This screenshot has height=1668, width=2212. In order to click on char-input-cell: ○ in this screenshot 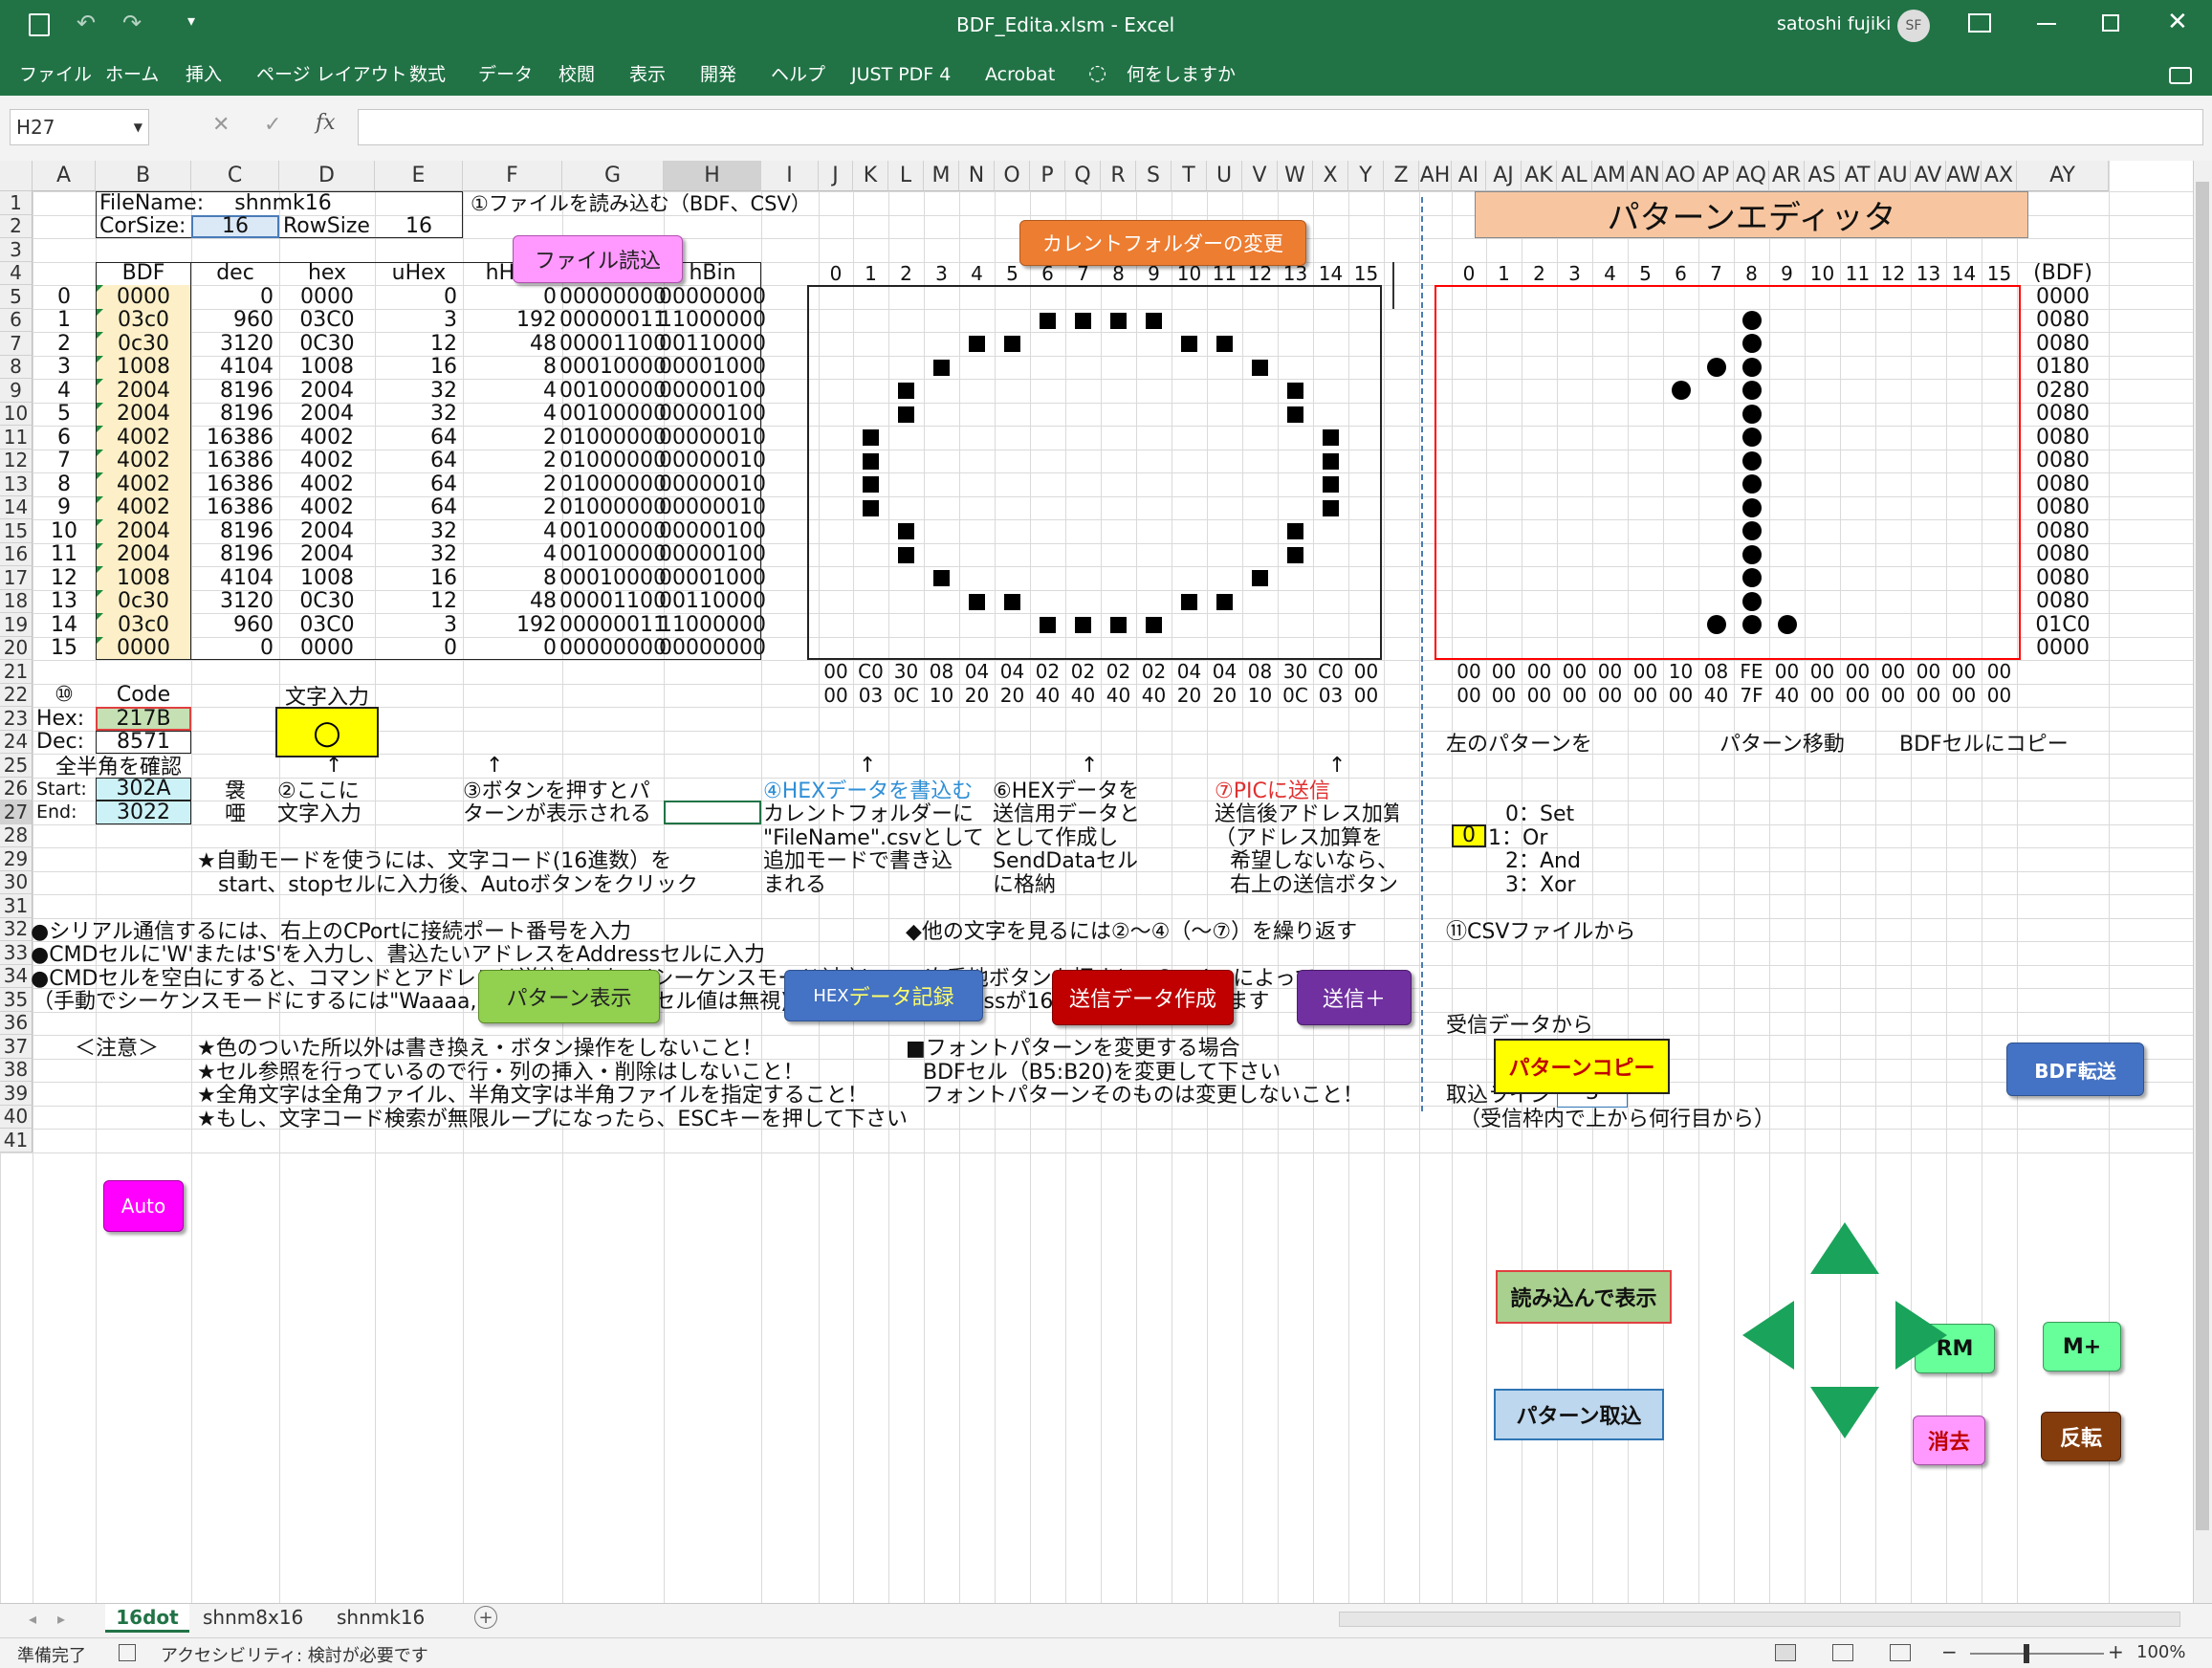, I will do `click(327, 732)`.